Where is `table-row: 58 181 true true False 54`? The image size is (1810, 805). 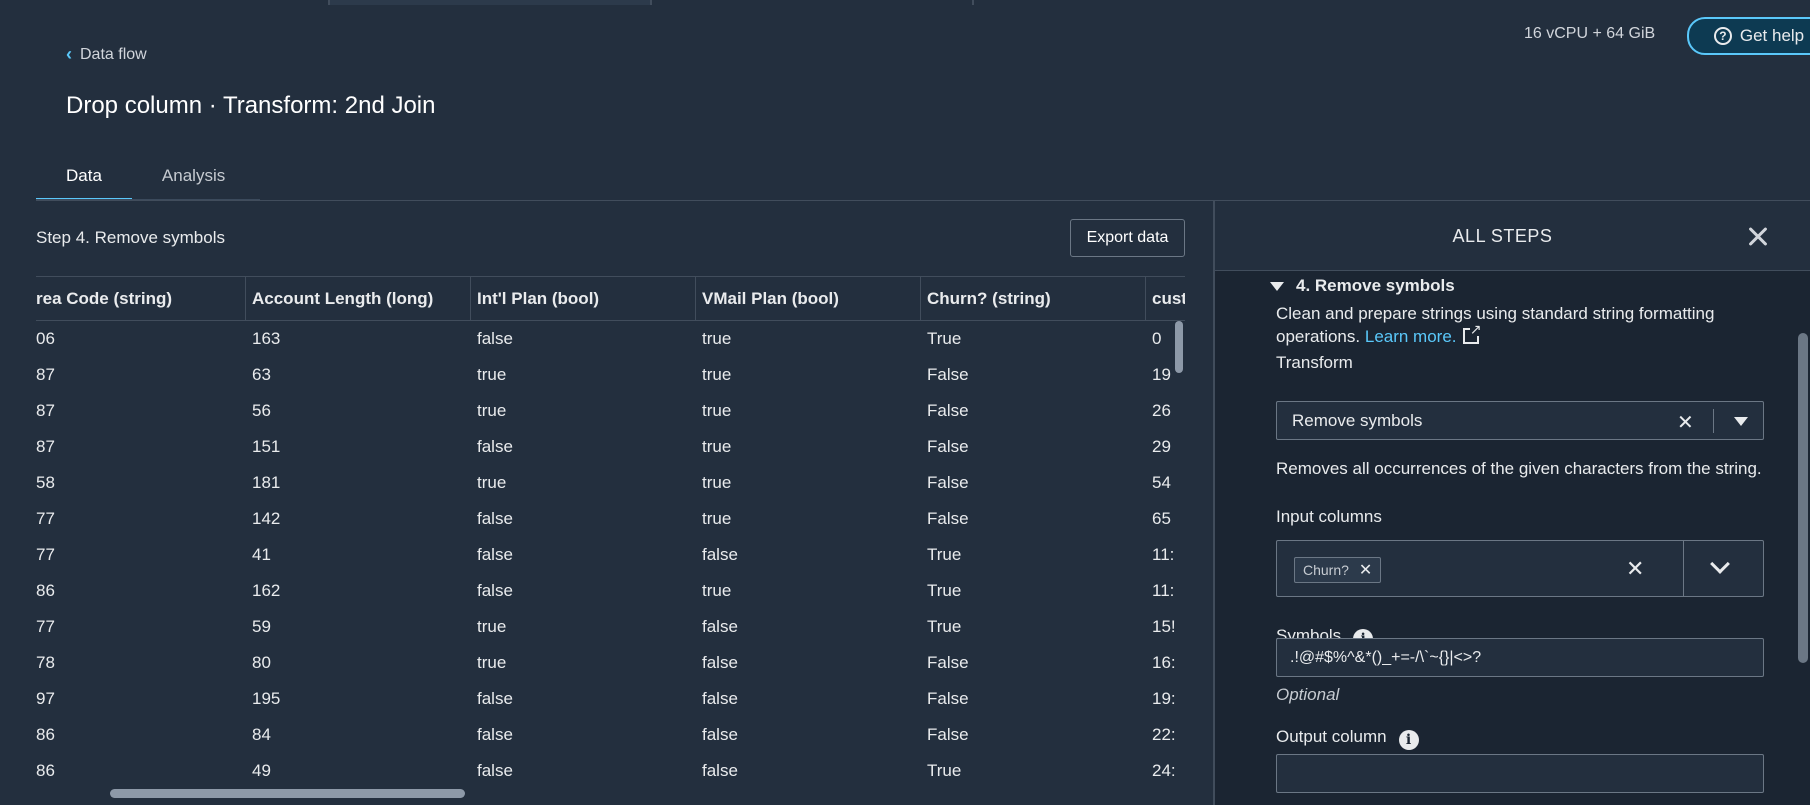 table-row: 58 181 true true False 54 is located at coordinates (610, 483).